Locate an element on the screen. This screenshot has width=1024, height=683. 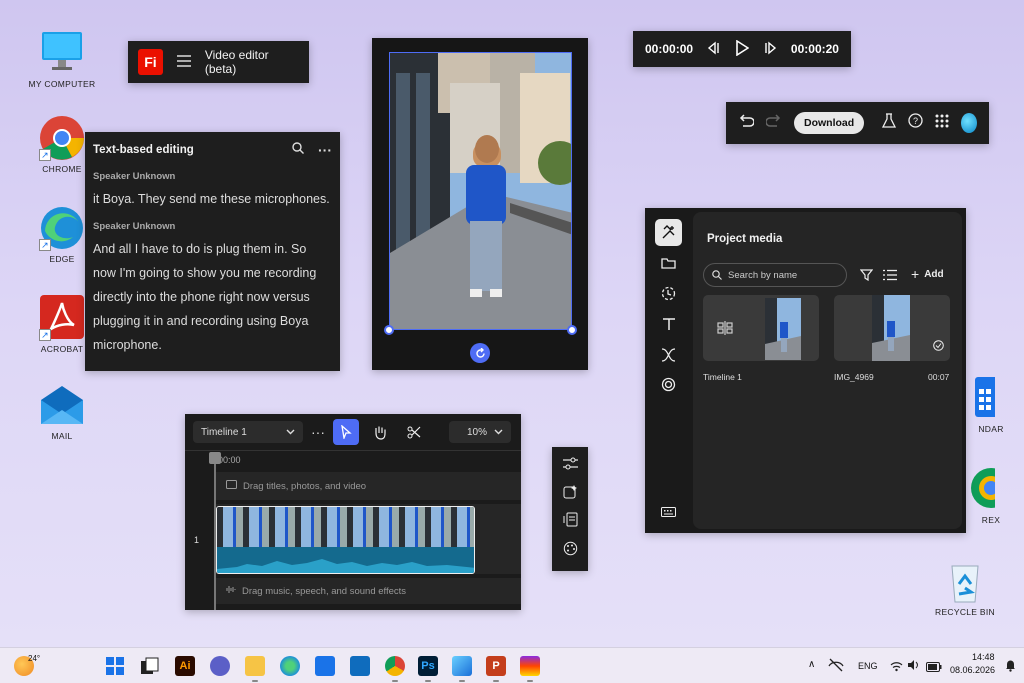
timeline-select: Timeline 1 is located at coordinates (248, 432).